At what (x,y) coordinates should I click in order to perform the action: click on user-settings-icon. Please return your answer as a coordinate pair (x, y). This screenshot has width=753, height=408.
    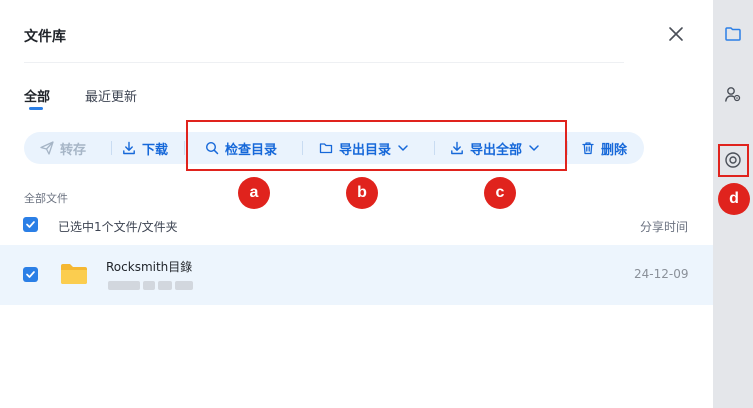
    Looking at the image, I should click on (733, 94).